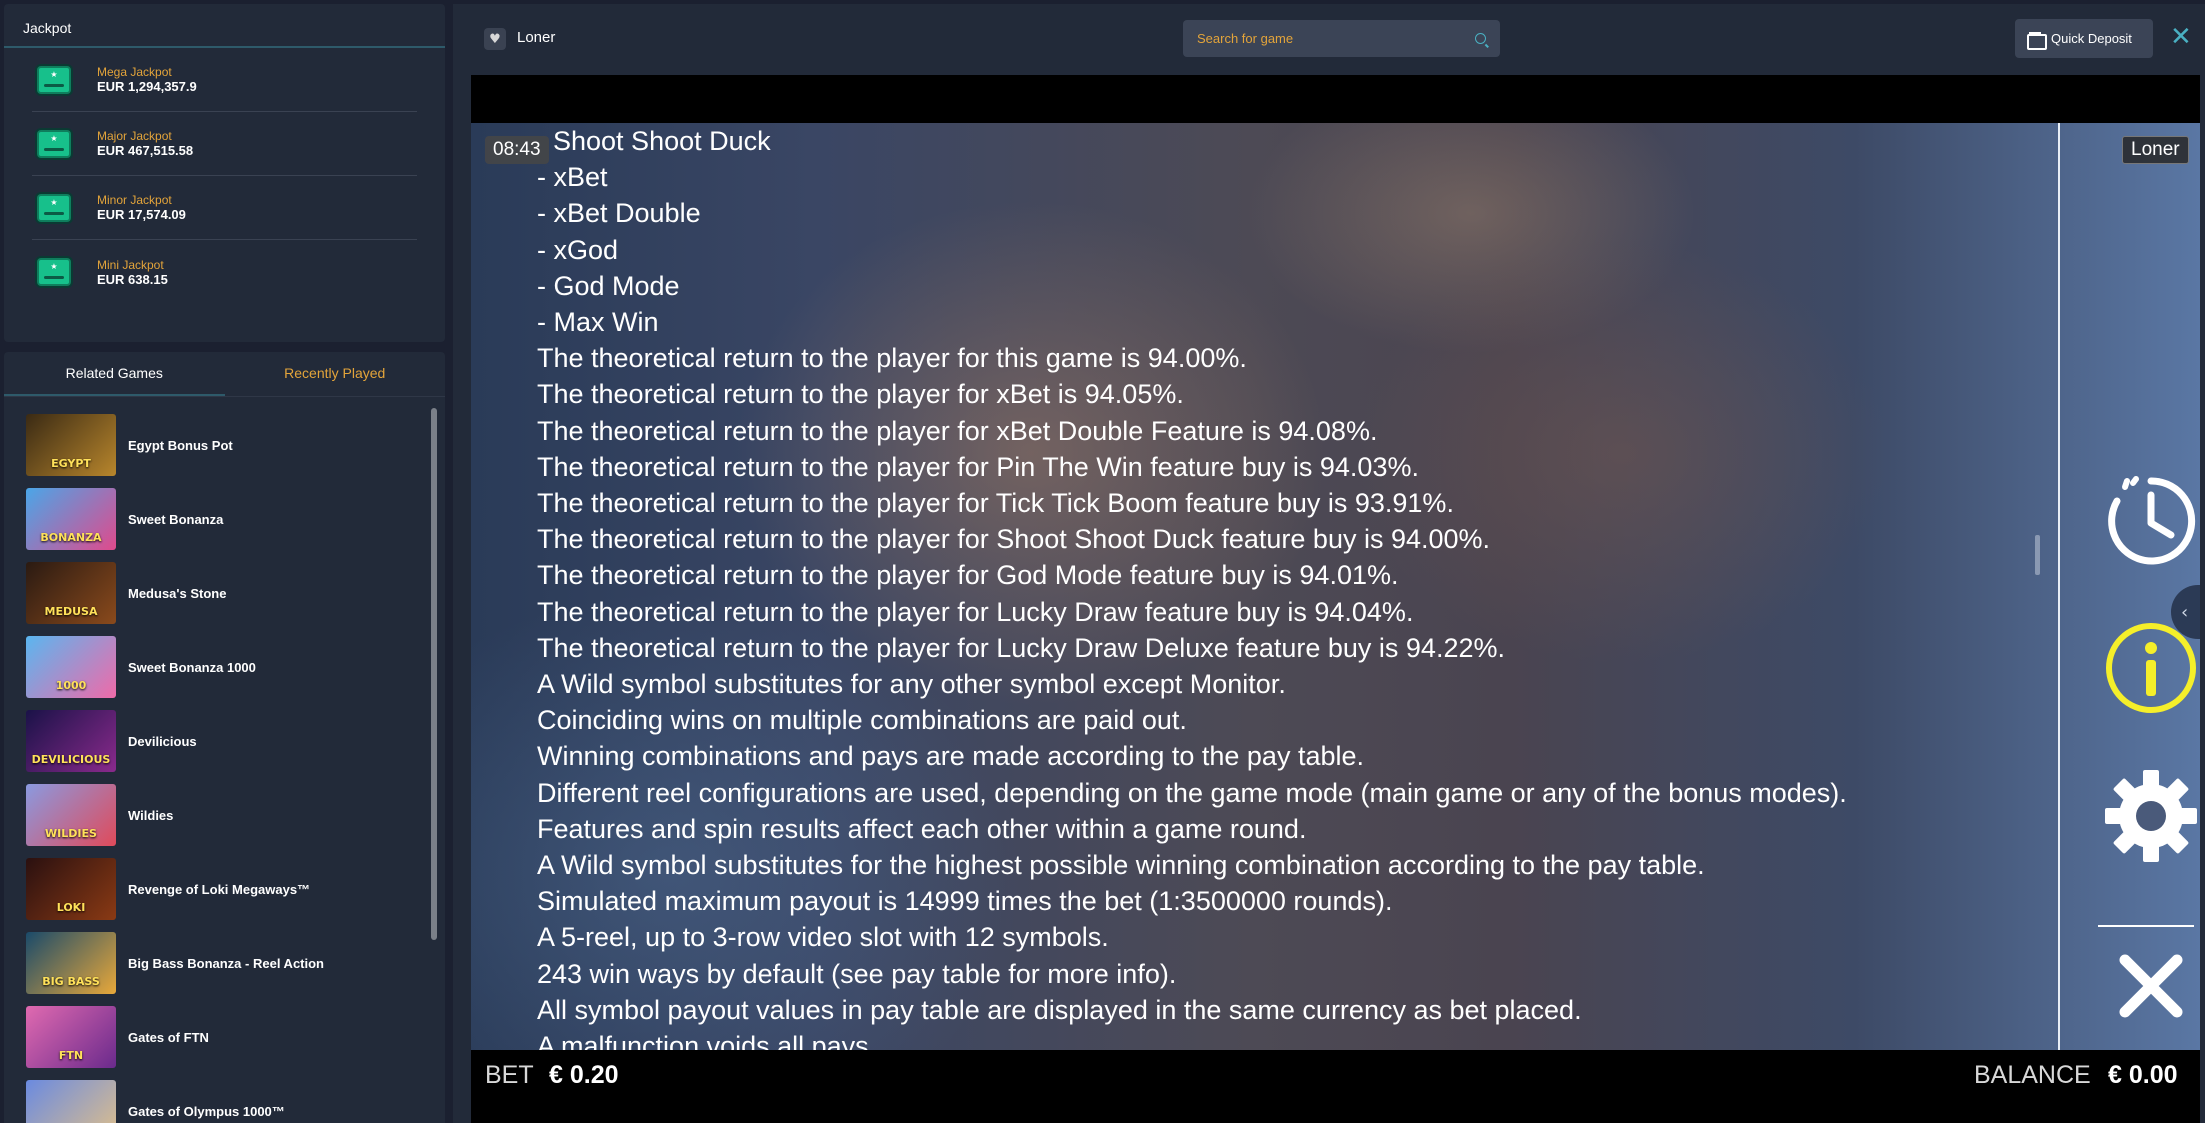 The width and height of the screenshot is (2205, 1123). I want to click on info-subitem: - God Mode, so click(608, 285).